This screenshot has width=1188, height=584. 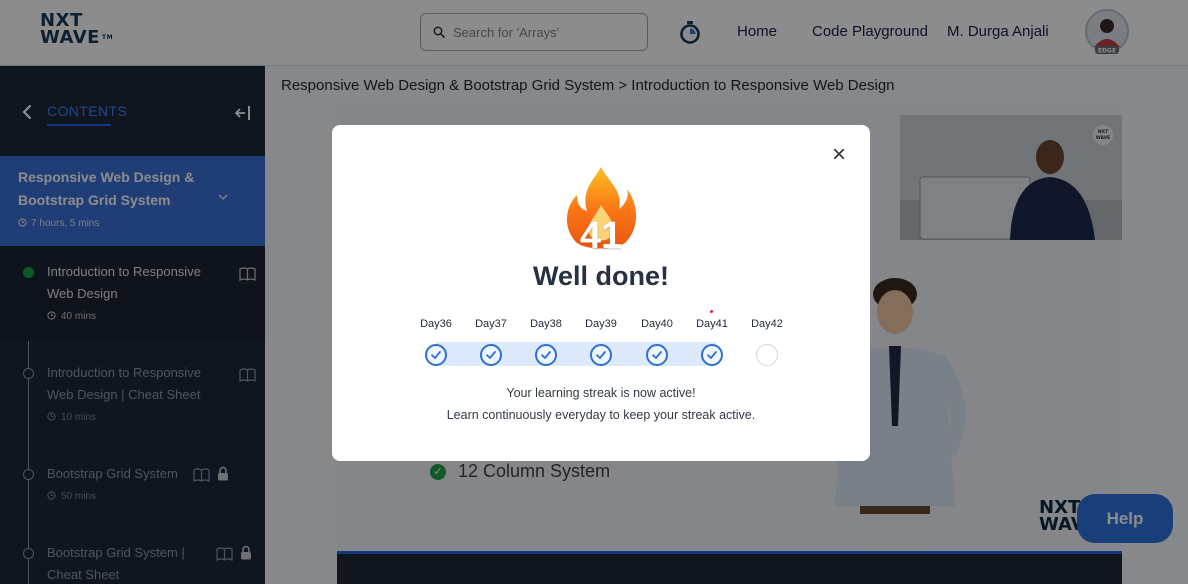 What do you see at coordinates (576, 354) in the screenshot?
I see `streak-progress-band` at bounding box center [576, 354].